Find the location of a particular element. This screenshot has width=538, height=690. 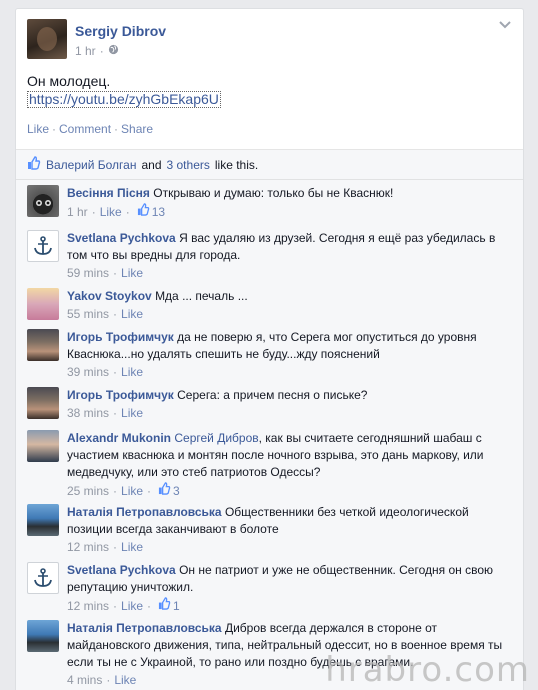

girl-photo is located at coordinates (43, 304).